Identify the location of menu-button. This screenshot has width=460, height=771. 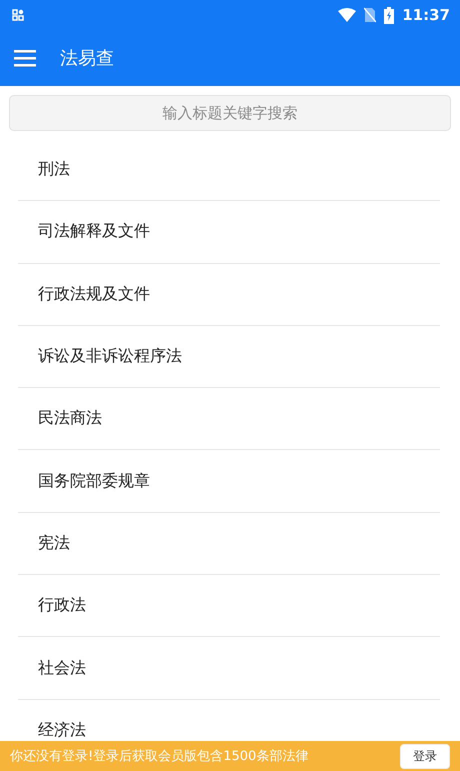
(25, 58).